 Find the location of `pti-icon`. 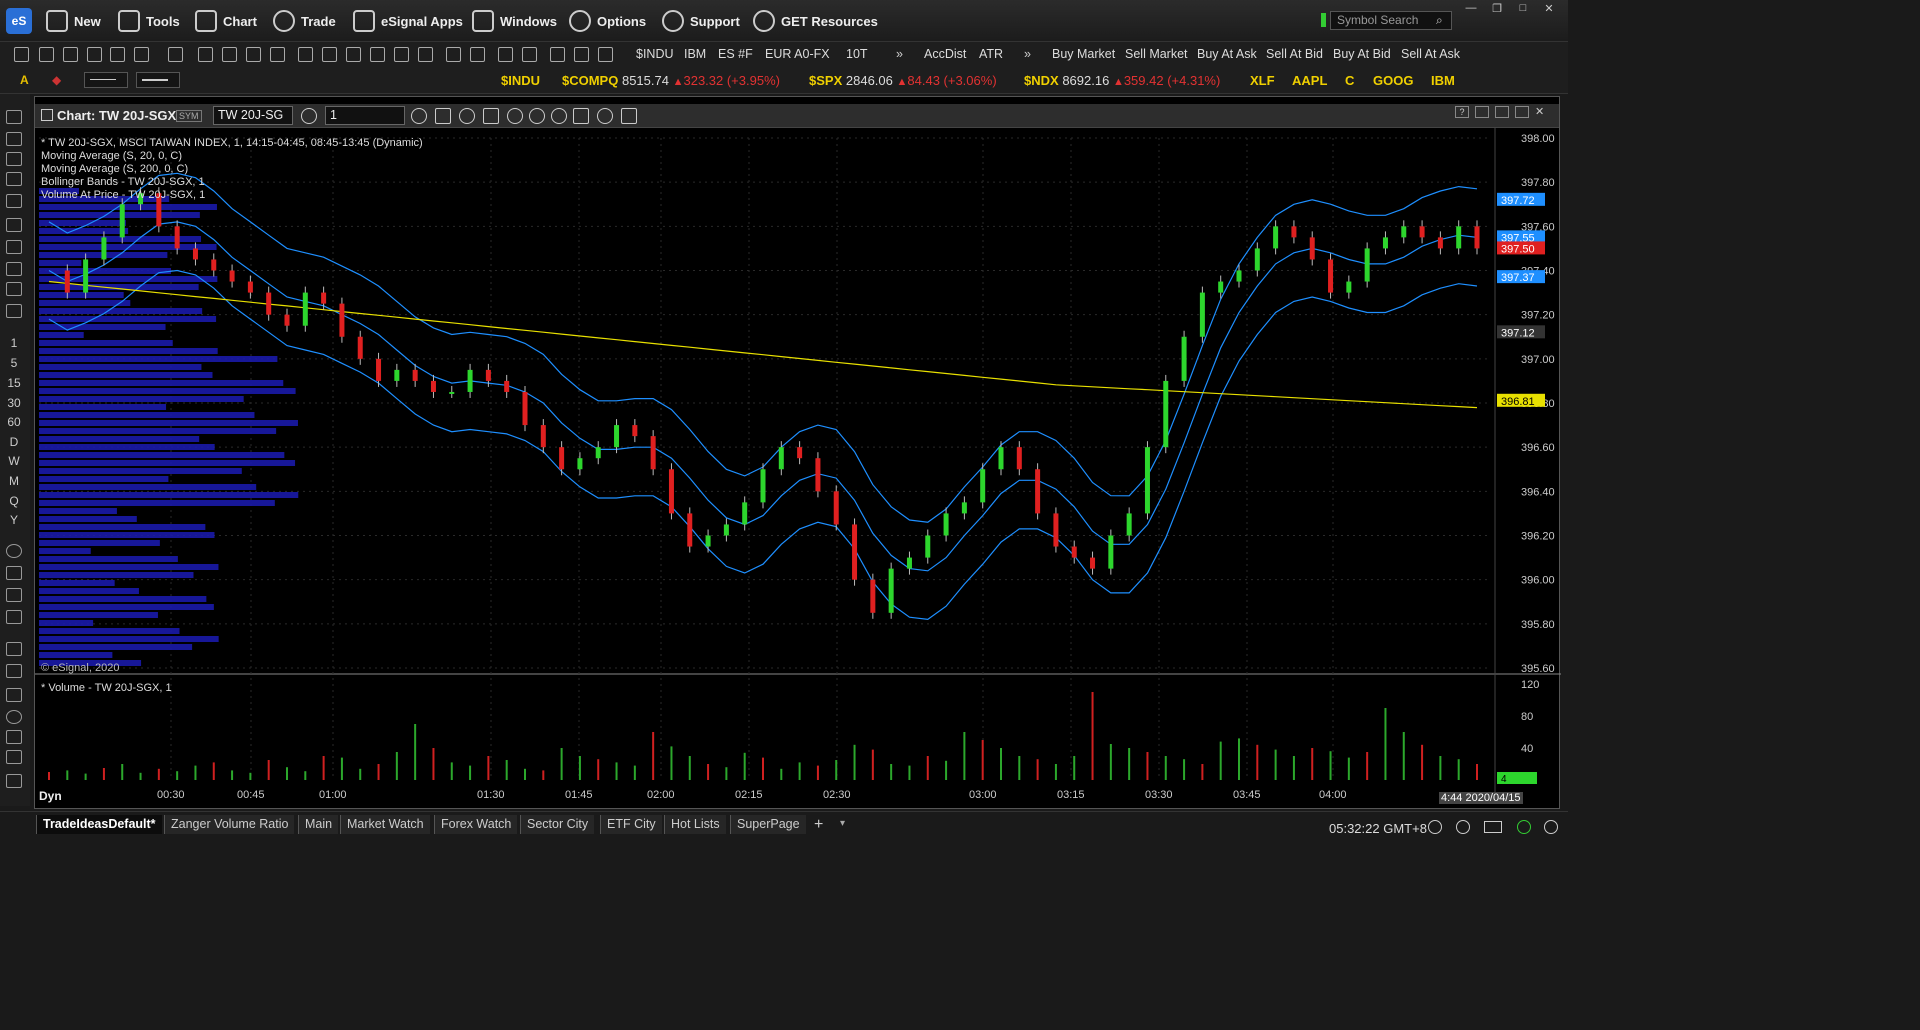

pti-icon is located at coordinates (14, 757).